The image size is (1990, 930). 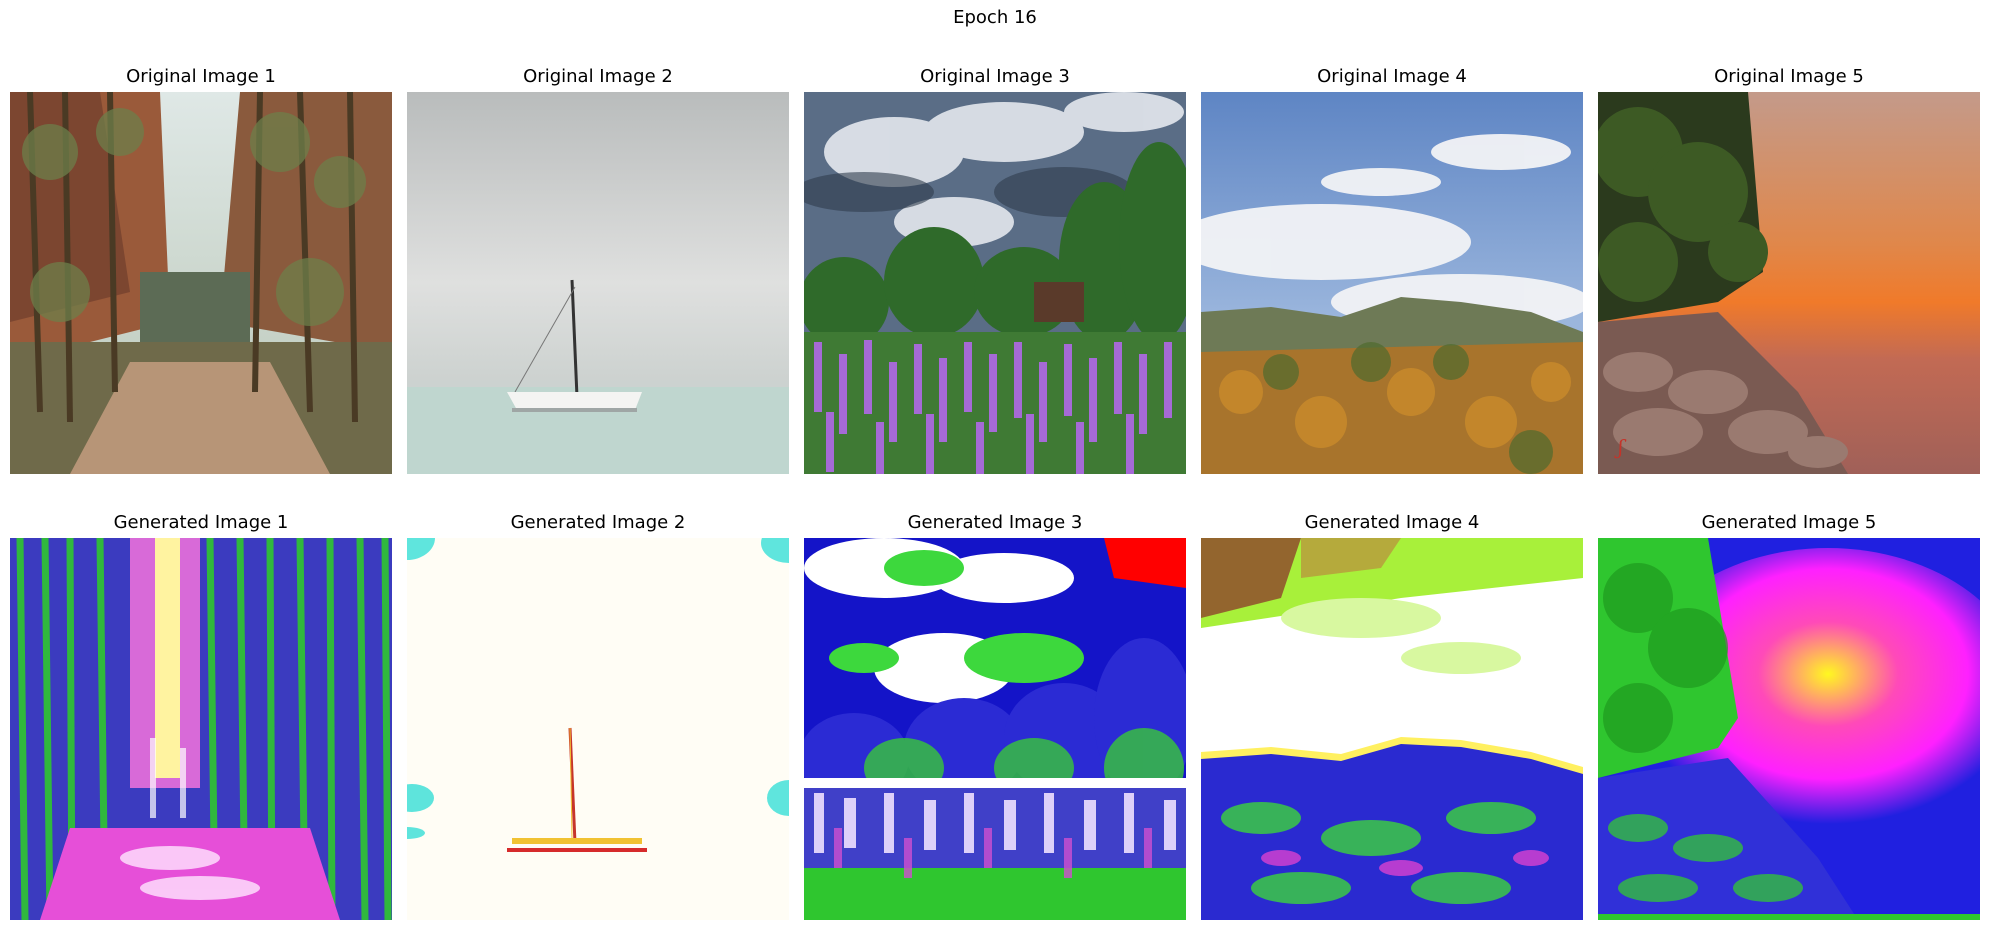 I want to click on panel-title: Original Image 4, so click(x=1392, y=76).